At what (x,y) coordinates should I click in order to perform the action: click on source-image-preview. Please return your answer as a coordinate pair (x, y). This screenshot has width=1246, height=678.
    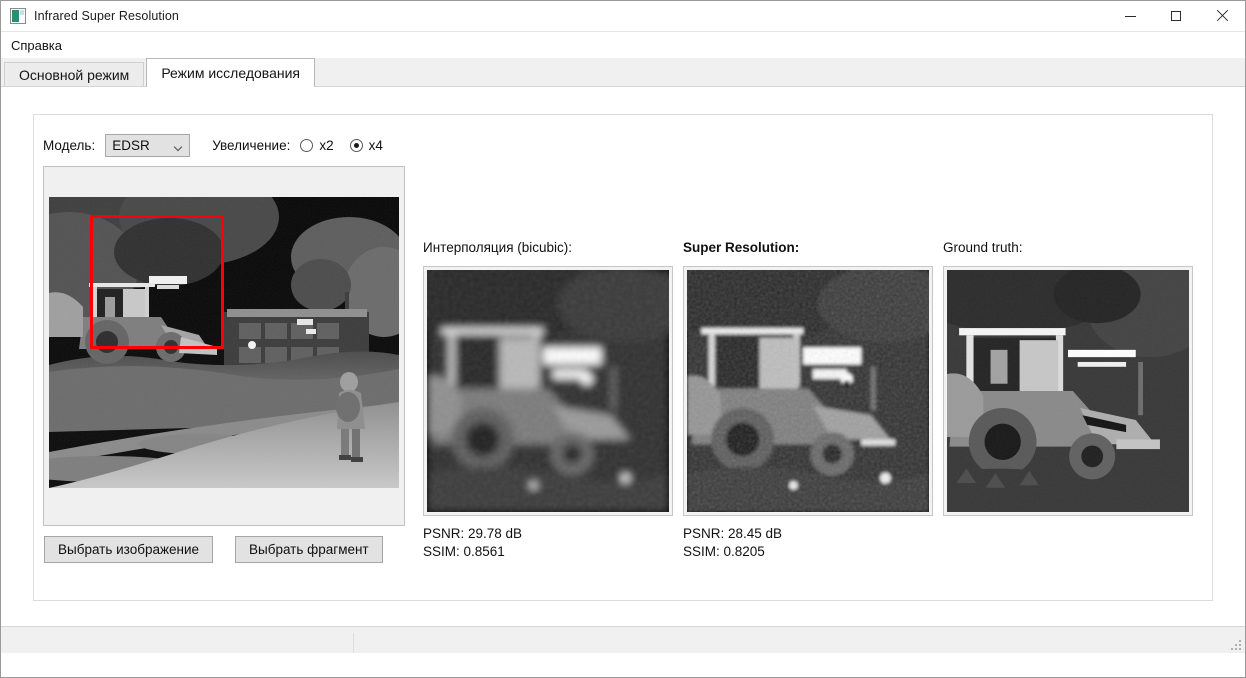
    Looking at the image, I should click on (224, 342).